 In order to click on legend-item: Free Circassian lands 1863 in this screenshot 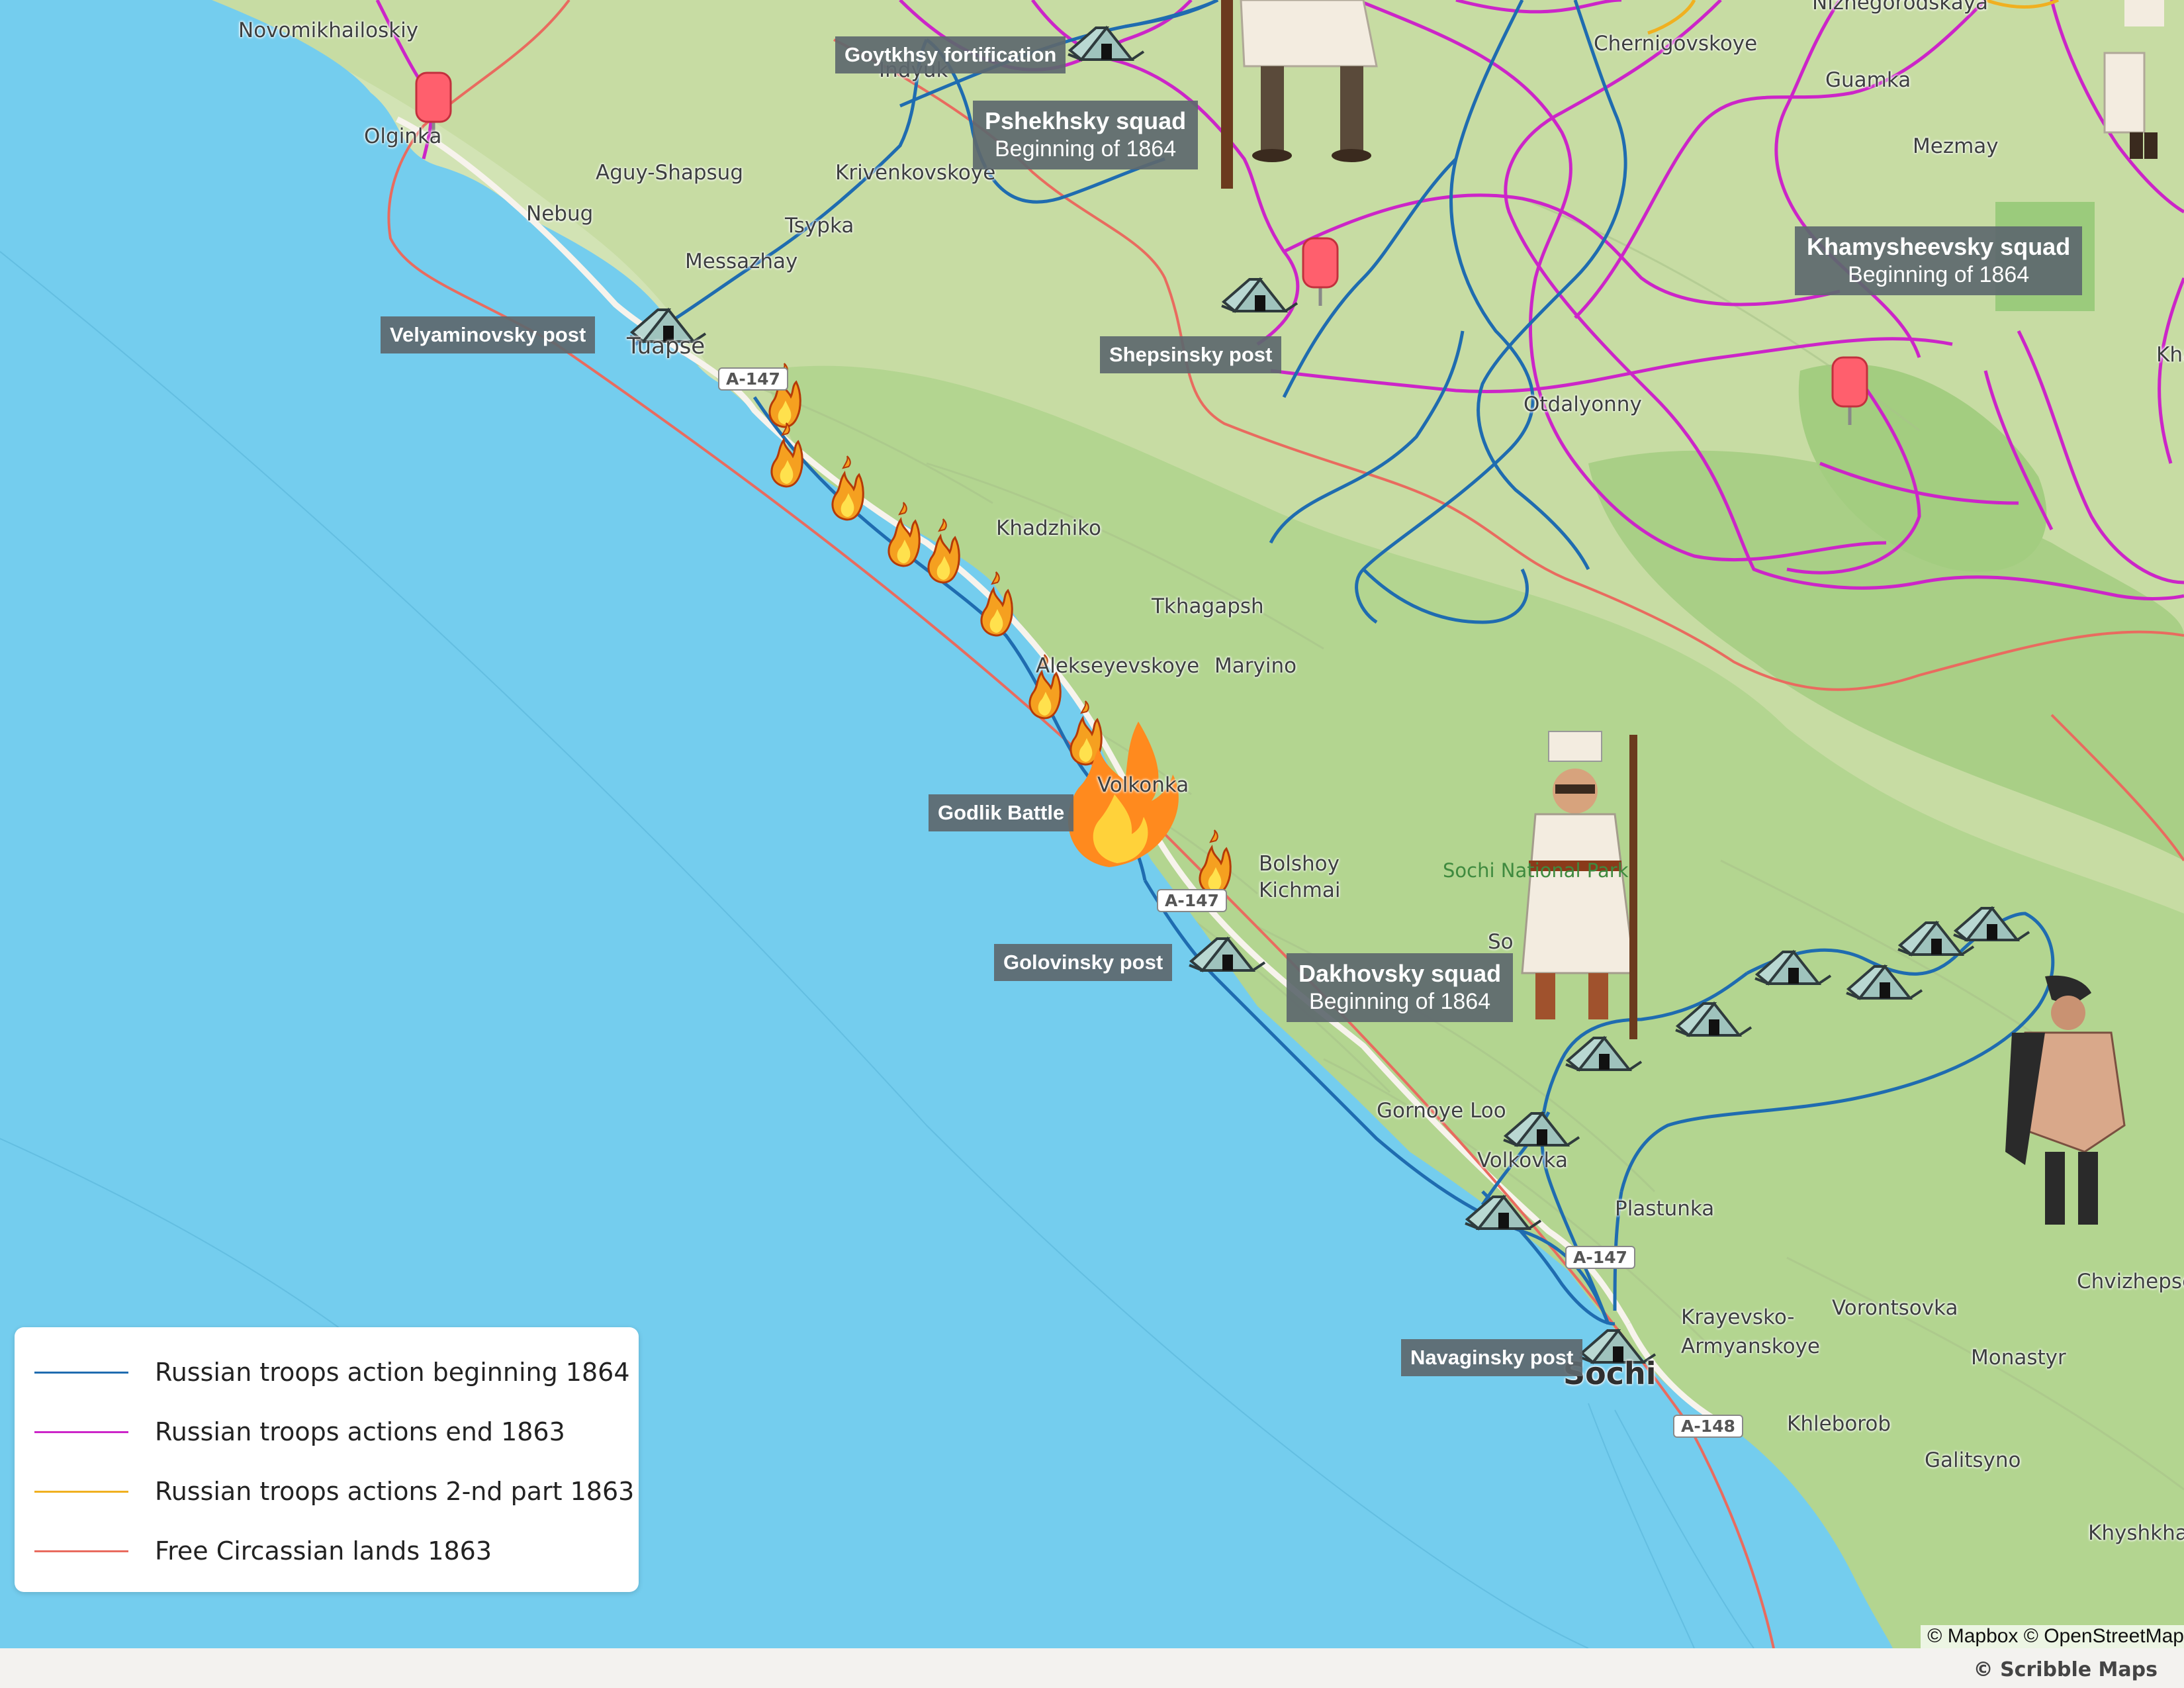, I will do `click(263, 1551)`.